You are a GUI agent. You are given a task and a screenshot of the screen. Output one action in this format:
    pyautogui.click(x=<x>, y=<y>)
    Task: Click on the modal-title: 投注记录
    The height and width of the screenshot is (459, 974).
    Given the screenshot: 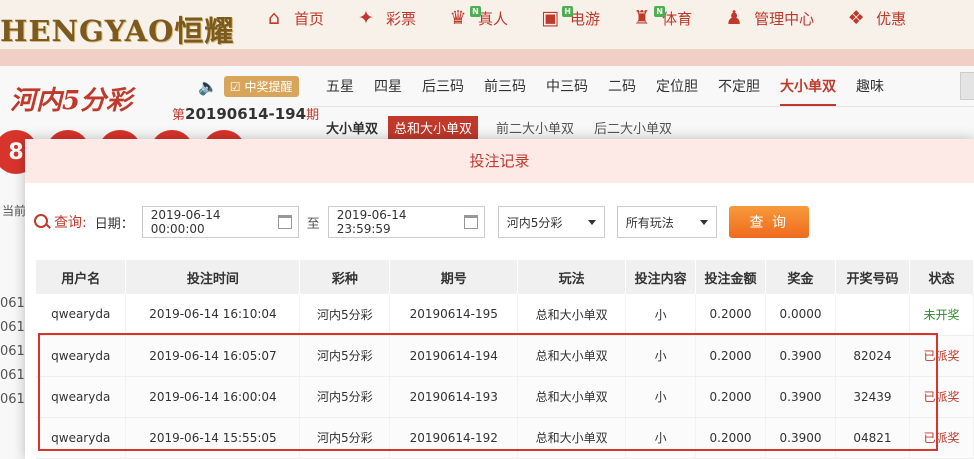 What is the action you would take?
    pyautogui.click(x=499, y=161)
    